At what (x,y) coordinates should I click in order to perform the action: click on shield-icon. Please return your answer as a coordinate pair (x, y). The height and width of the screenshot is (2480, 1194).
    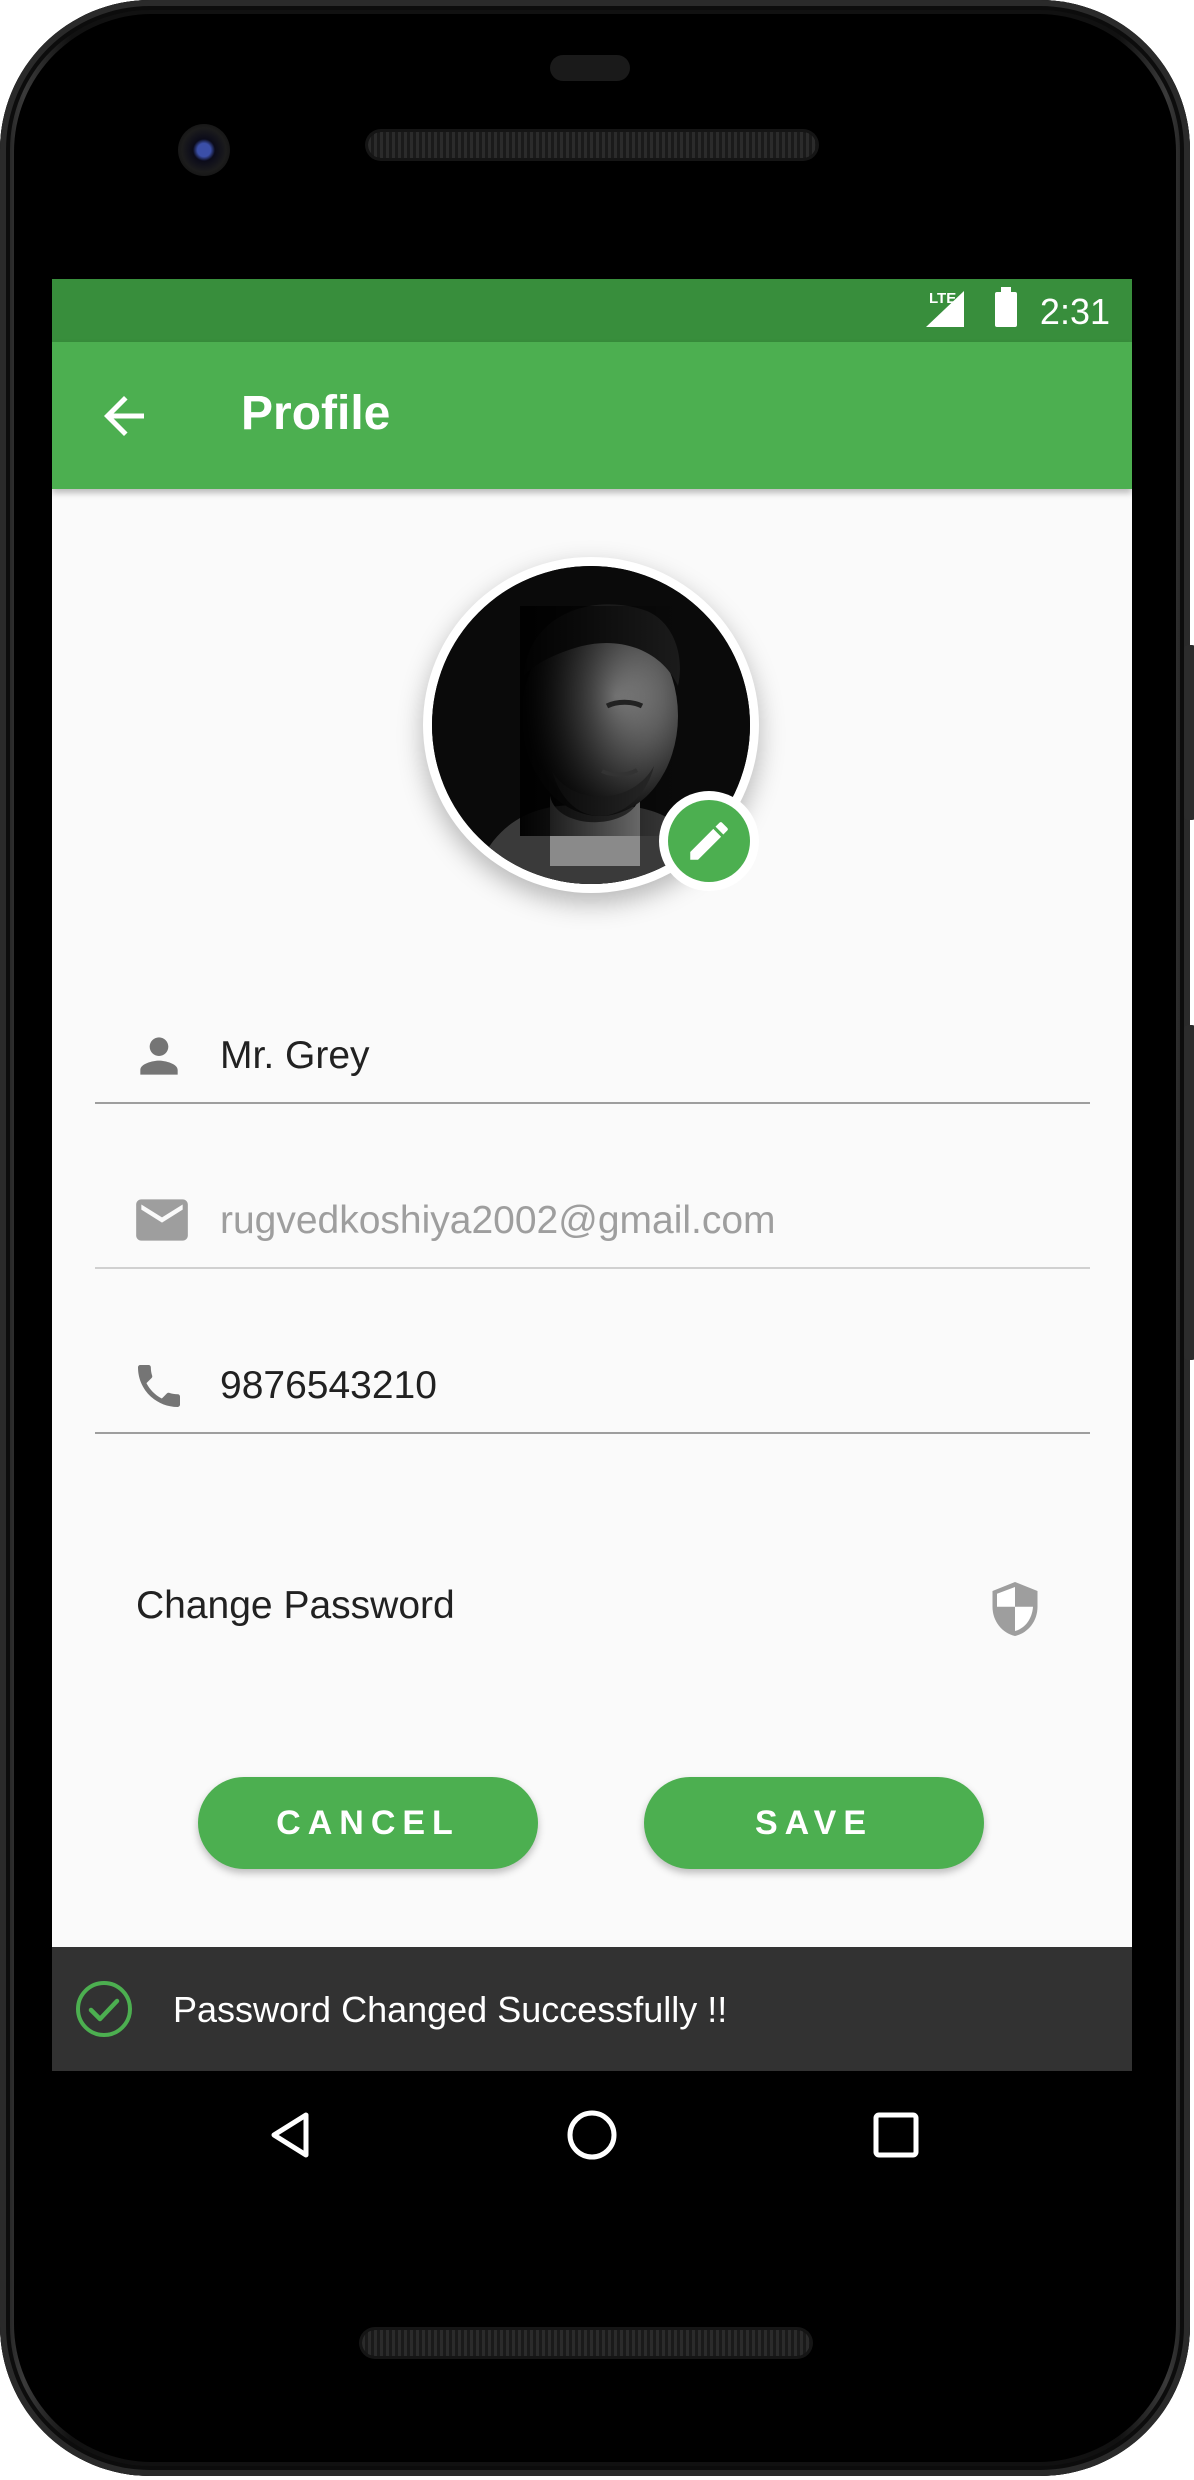
    Looking at the image, I should click on (1015, 1609).